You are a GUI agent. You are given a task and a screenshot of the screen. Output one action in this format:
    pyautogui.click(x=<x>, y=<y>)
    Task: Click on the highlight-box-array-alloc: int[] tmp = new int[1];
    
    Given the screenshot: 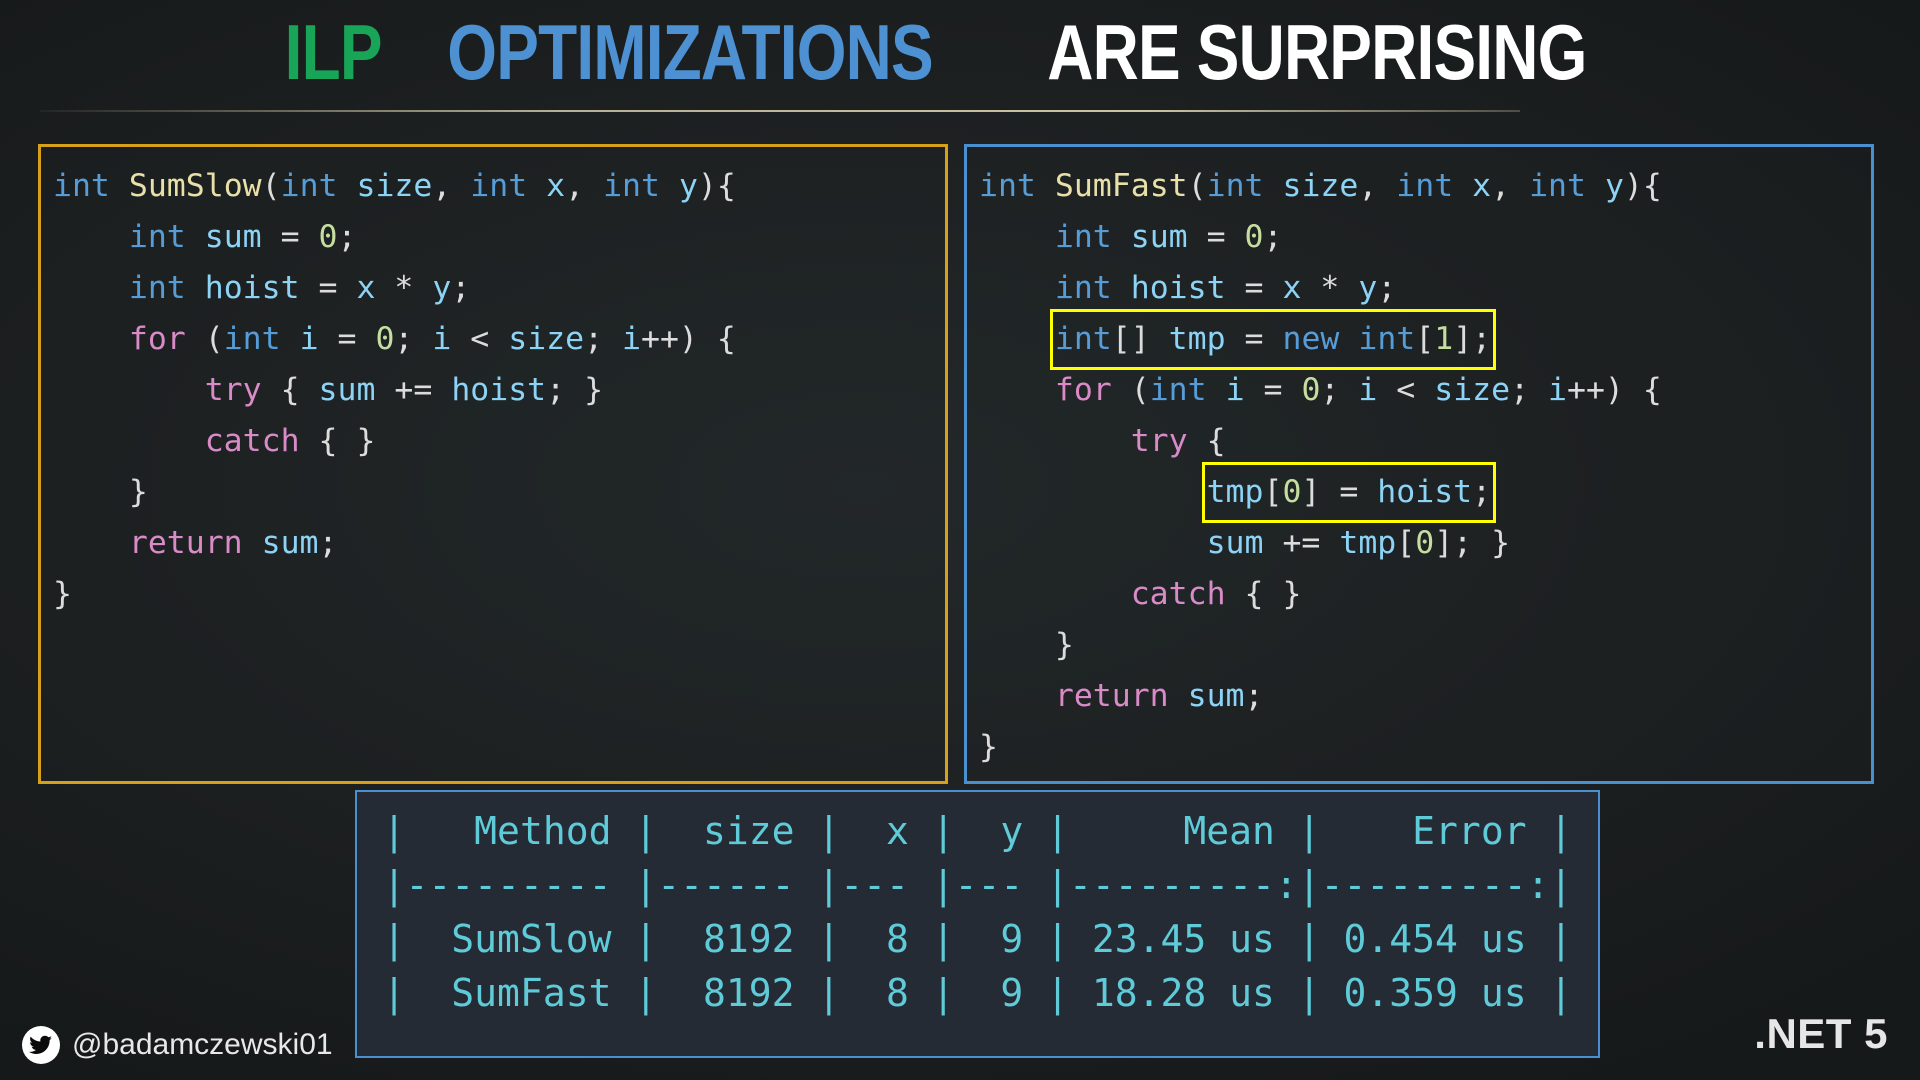 What is the action you would take?
    pyautogui.click(x=1273, y=339)
    